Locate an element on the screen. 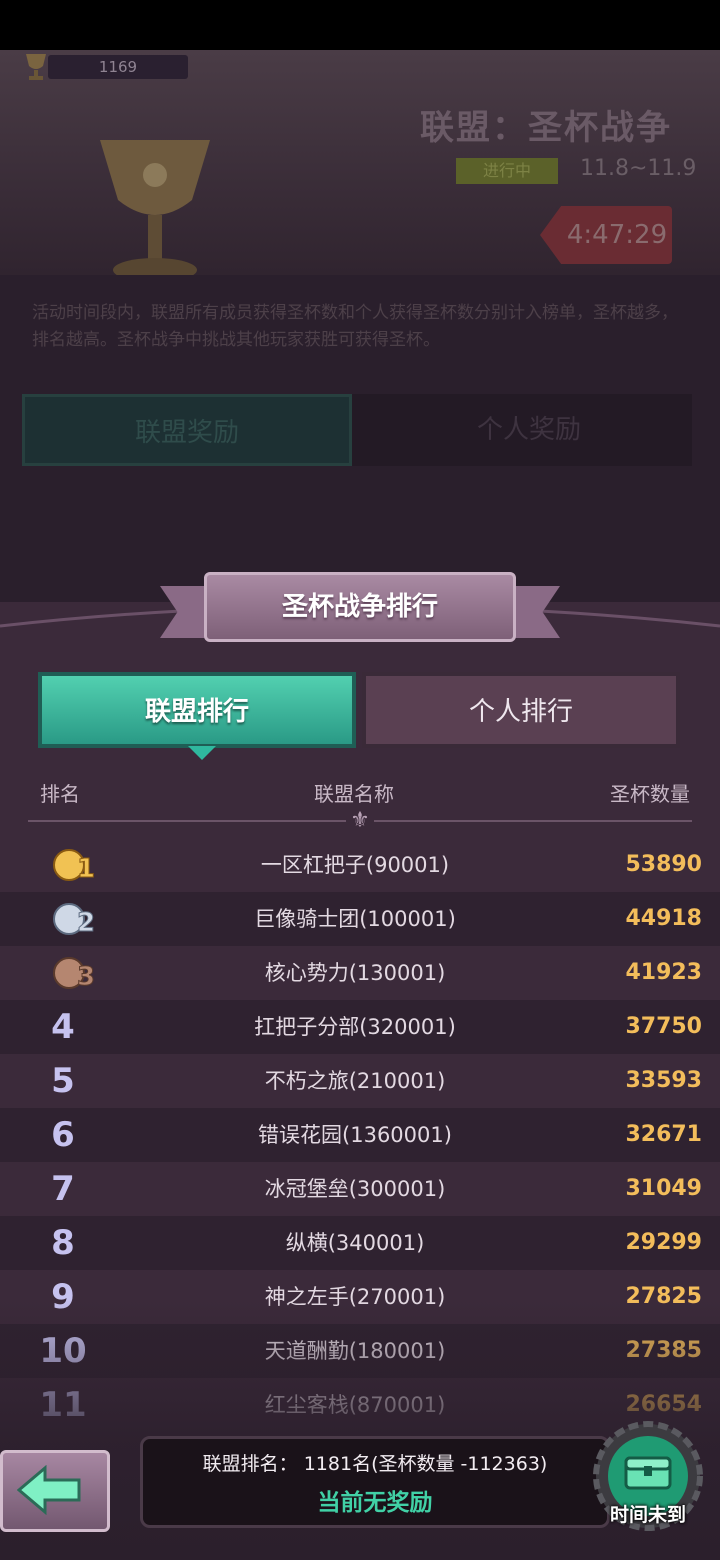 The height and width of the screenshot is (1560, 720). table-row: 7 冰冠堡垒(300001) 31049 is located at coordinates (360, 1189).